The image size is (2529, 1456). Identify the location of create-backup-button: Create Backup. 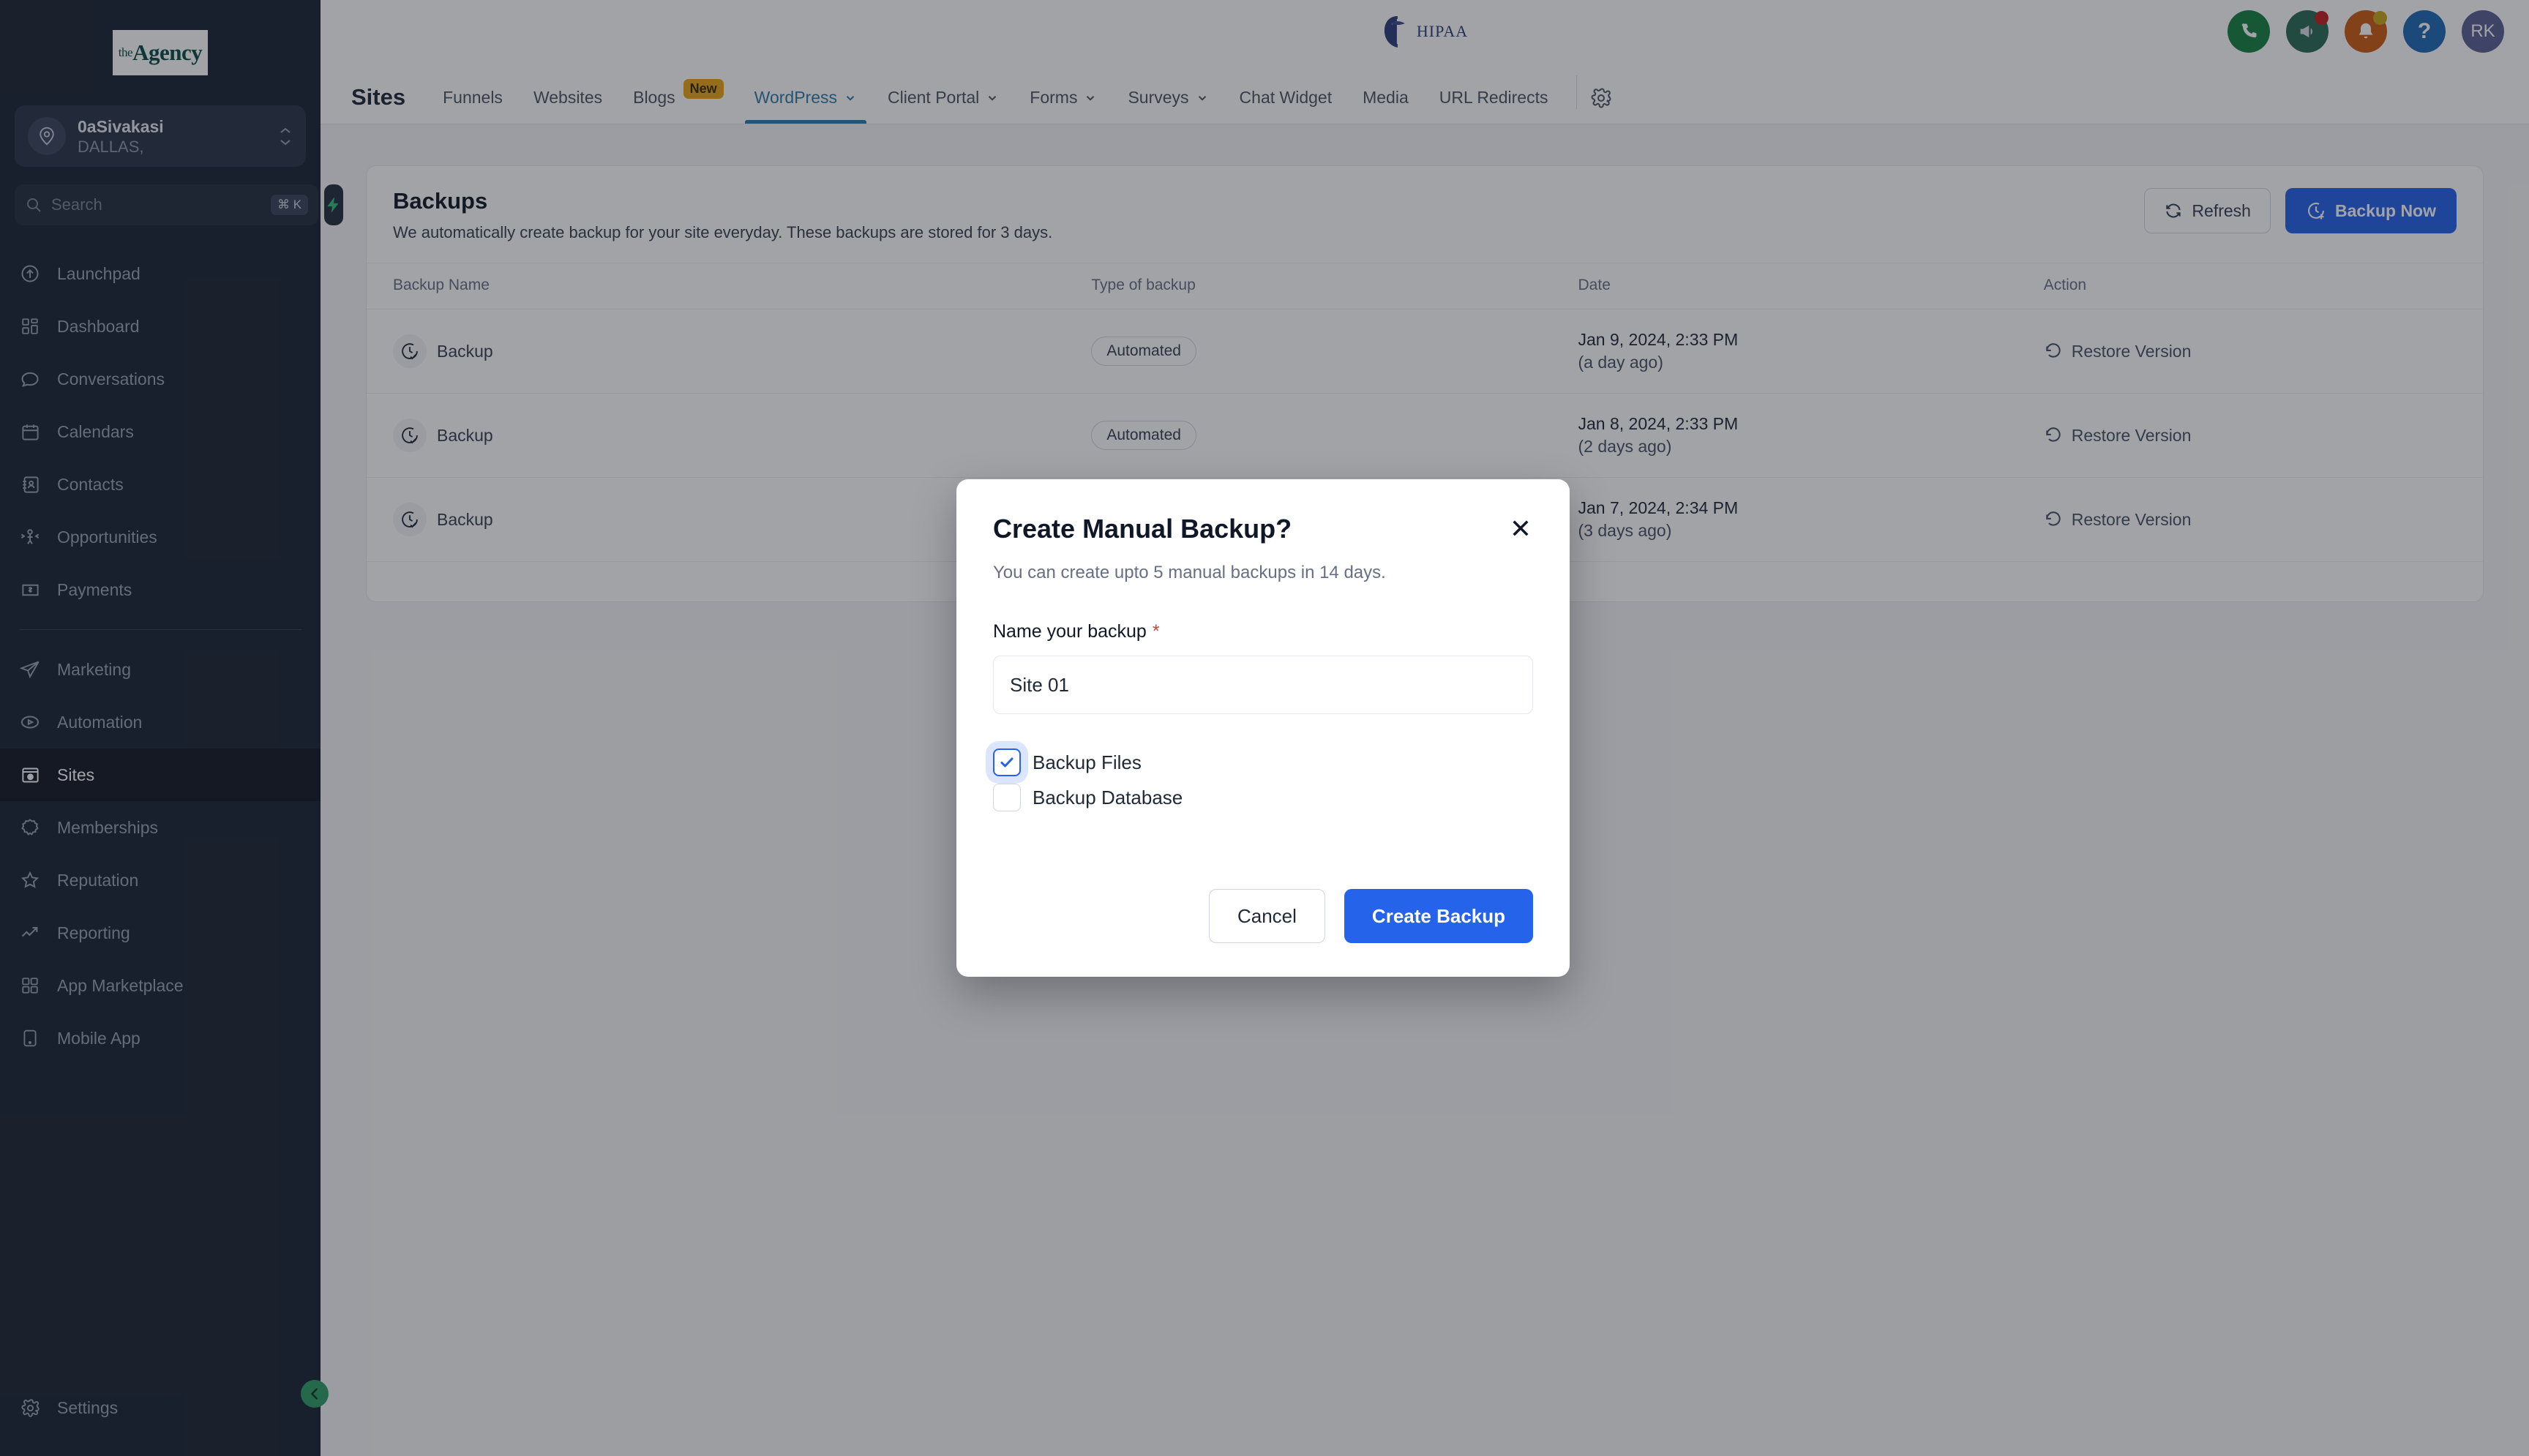
(1439, 916).